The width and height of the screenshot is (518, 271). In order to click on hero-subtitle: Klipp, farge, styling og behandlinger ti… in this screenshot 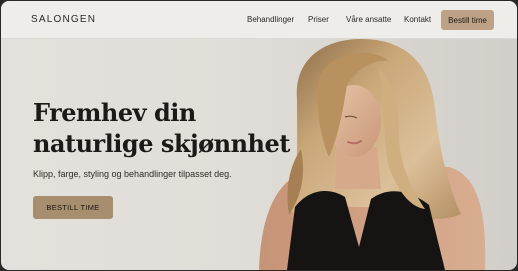, I will do `click(132, 174)`.